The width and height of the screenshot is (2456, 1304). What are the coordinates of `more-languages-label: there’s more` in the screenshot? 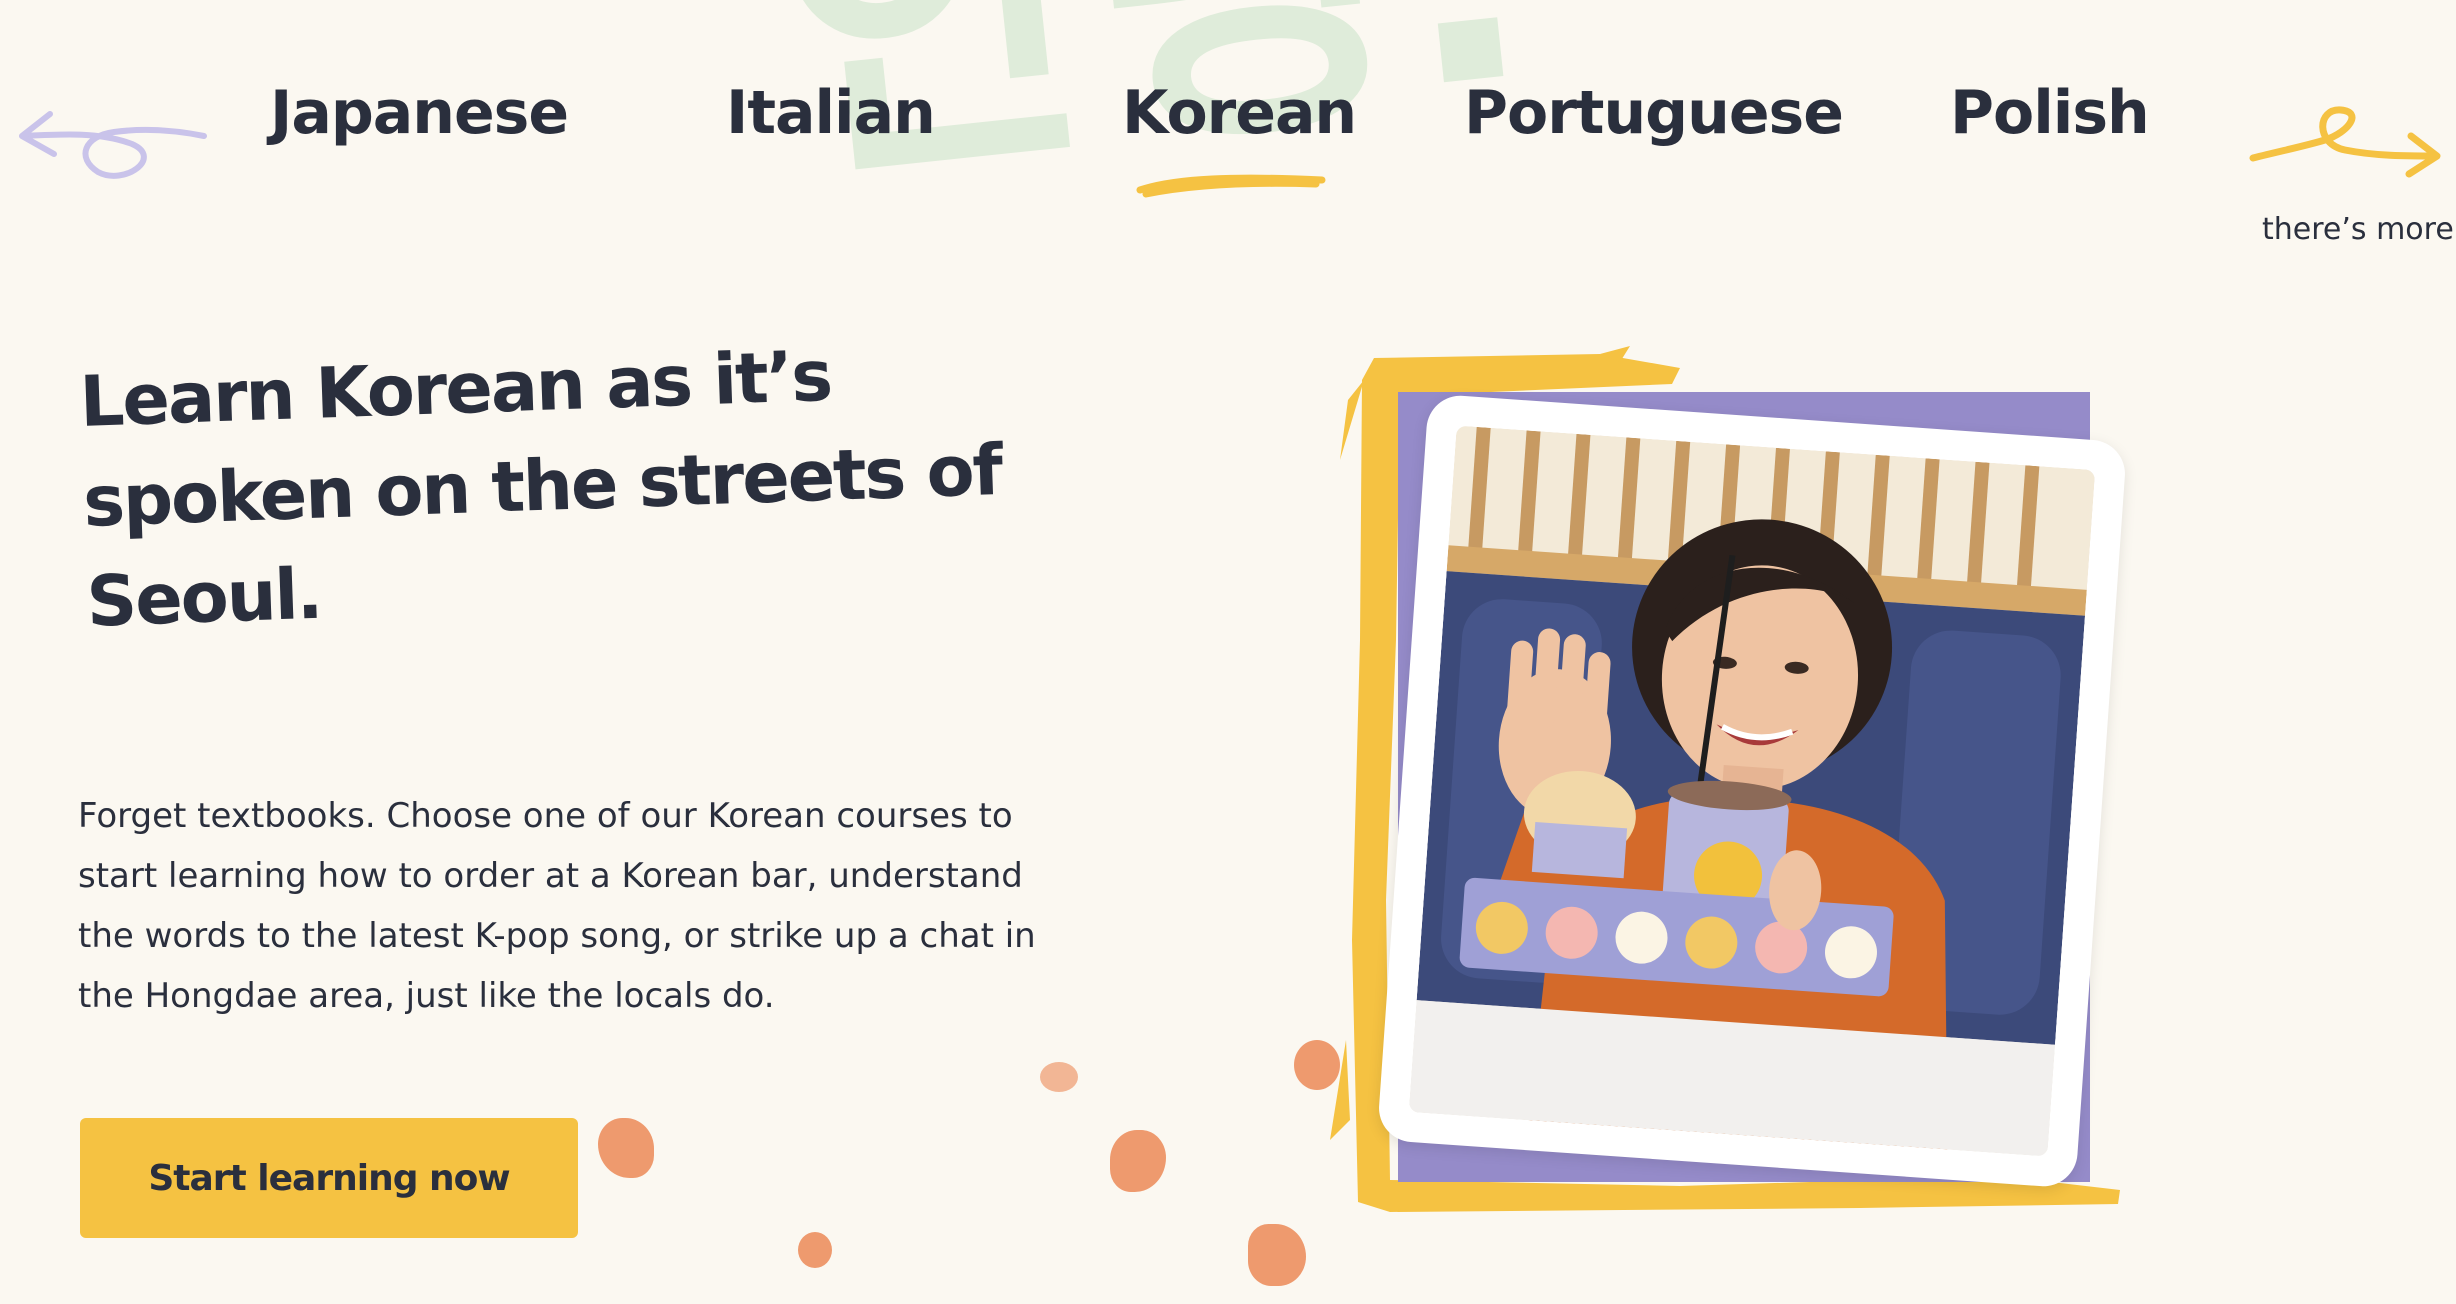 It's located at (2358, 229).